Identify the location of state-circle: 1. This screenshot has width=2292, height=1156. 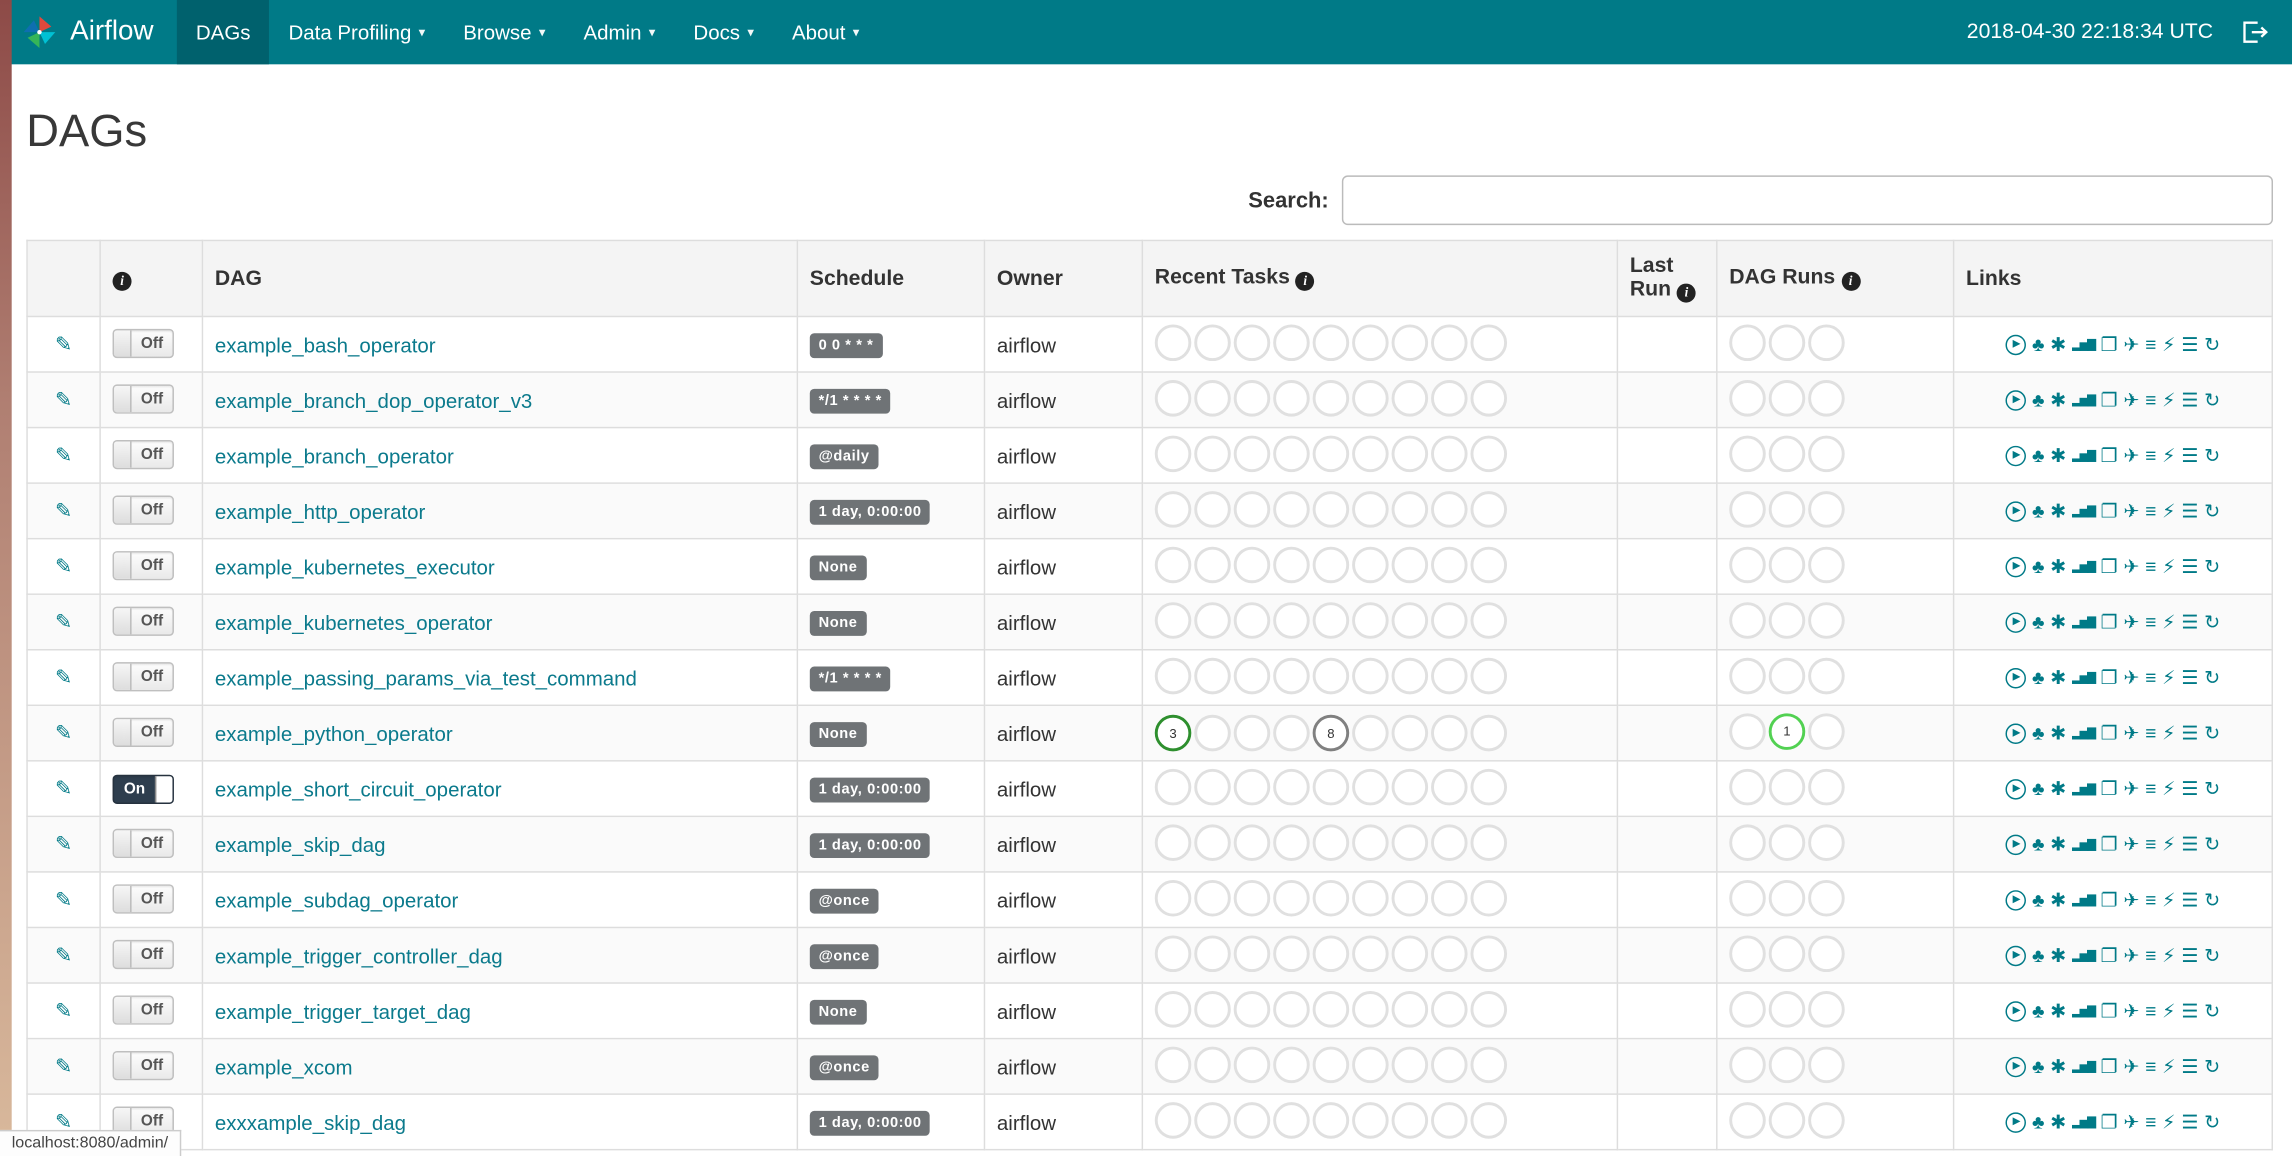
(1787, 731).